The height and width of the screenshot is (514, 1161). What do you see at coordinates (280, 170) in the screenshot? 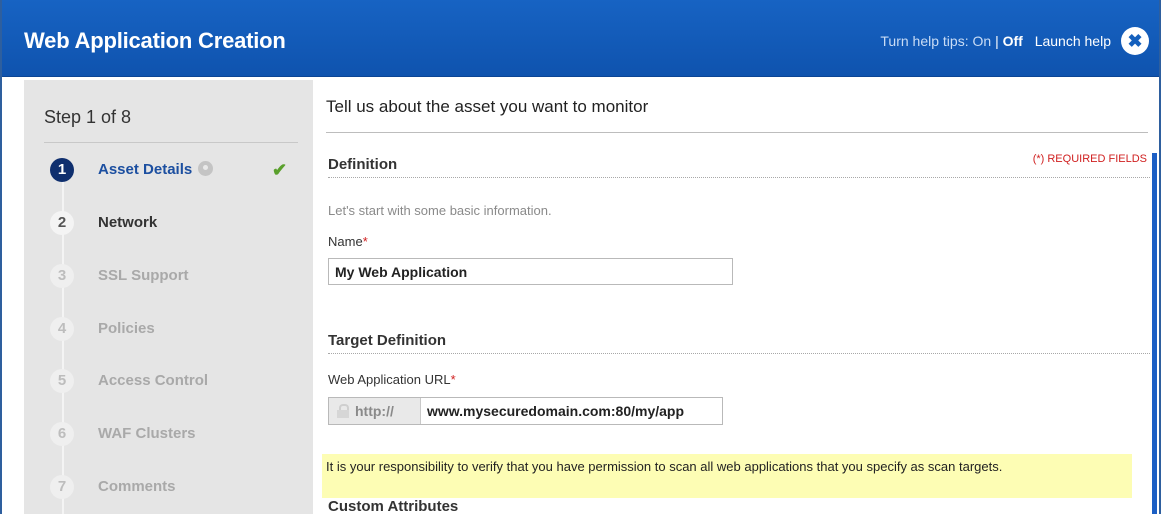
I see `checkmark-icon: ✔` at bounding box center [280, 170].